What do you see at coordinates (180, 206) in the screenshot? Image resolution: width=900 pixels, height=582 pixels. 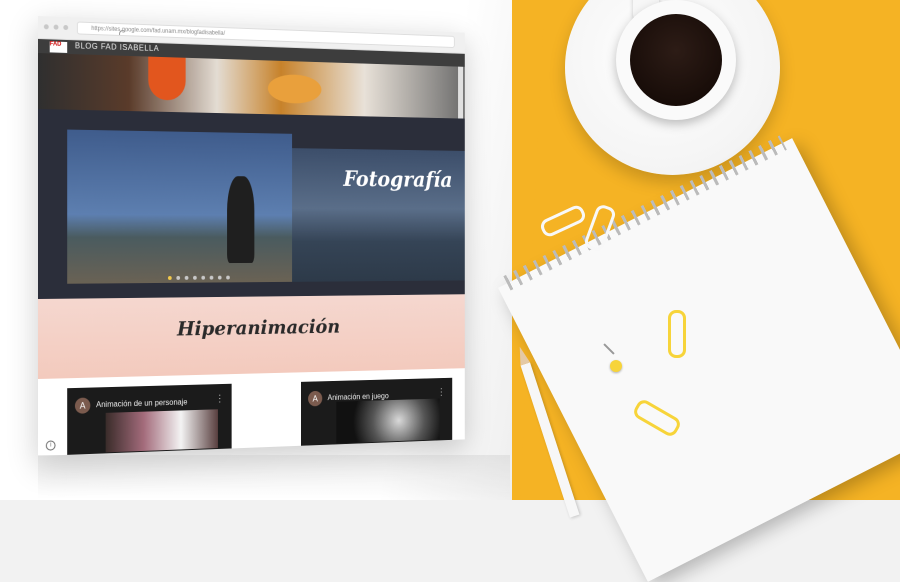 I see `carousel-photo-dolphins` at bounding box center [180, 206].